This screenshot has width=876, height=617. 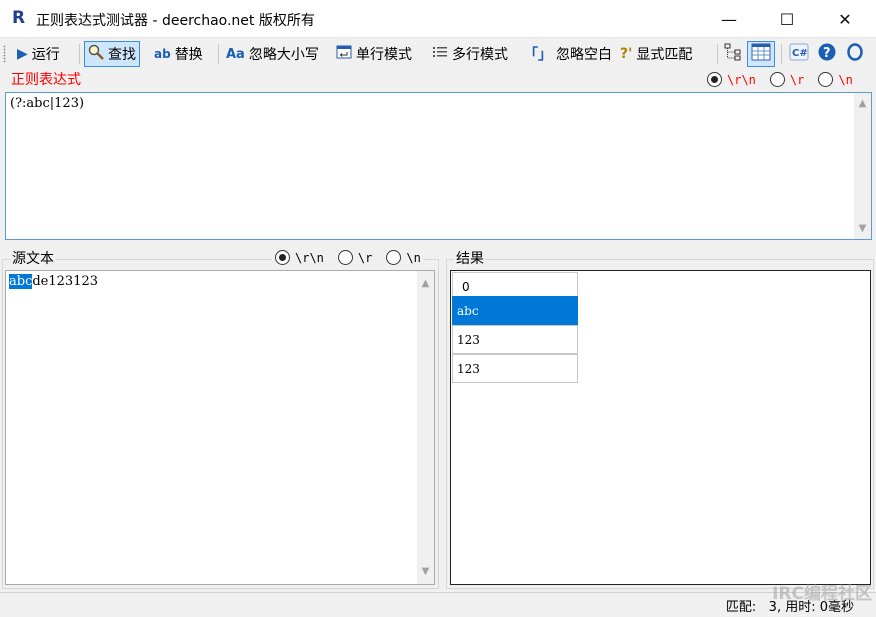 I want to click on table-icon, so click(x=761, y=54).